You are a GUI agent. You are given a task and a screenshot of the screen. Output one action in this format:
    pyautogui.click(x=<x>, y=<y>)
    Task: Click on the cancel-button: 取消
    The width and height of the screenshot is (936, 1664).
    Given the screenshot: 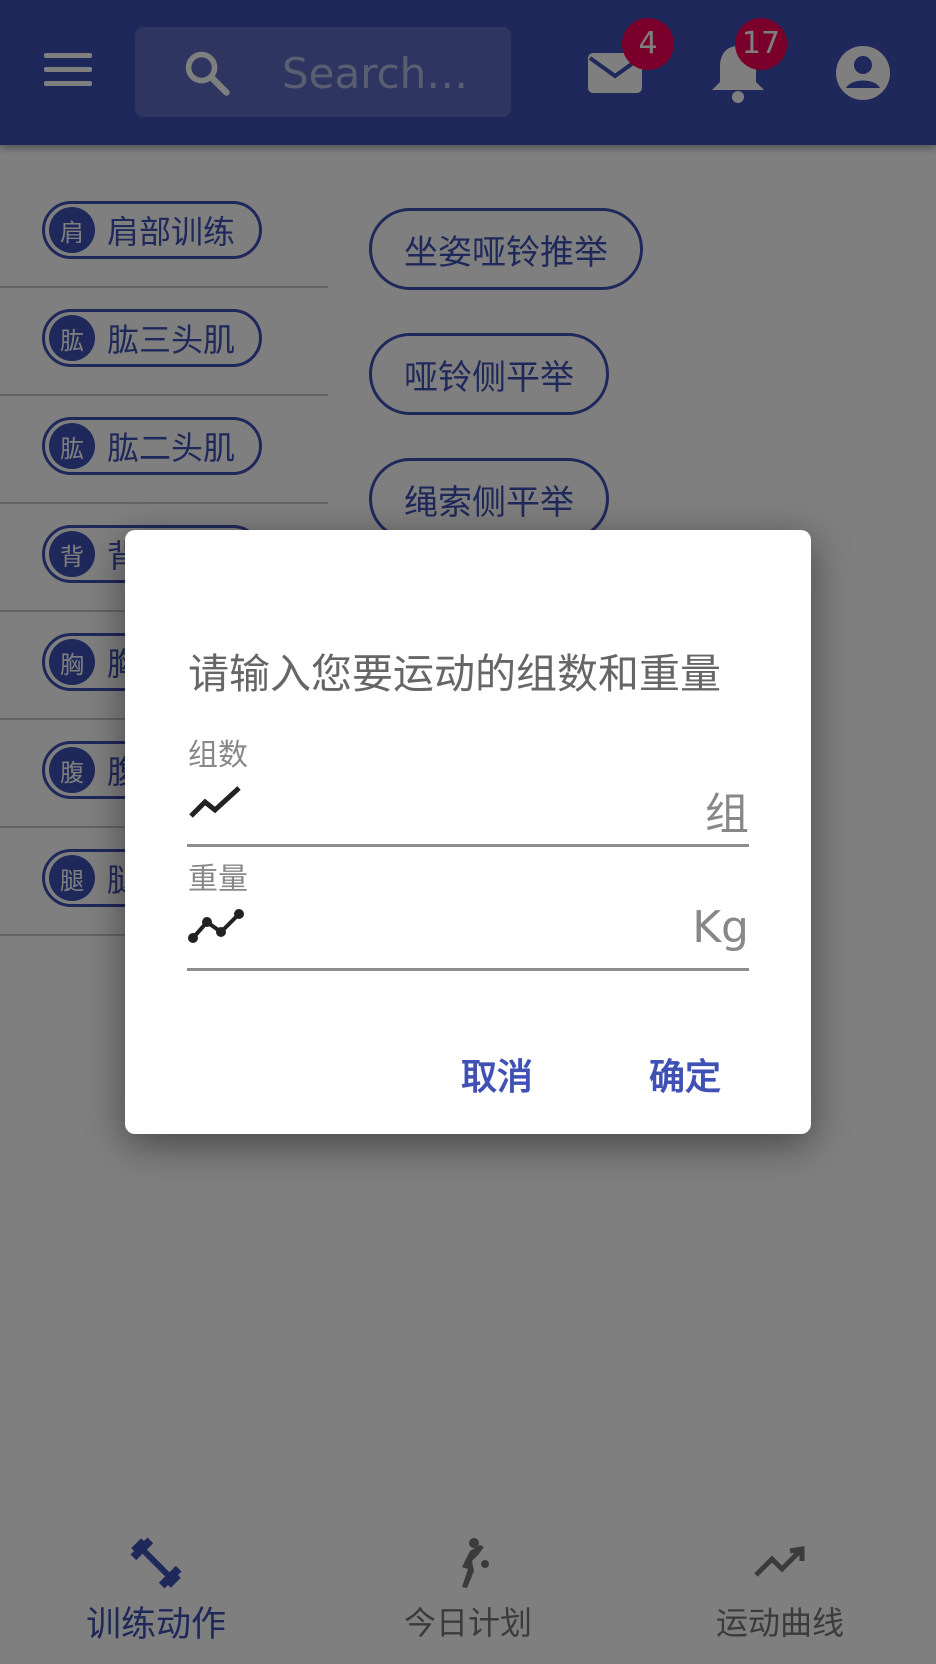 What is the action you would take?
    pyautogui.click(x=497, y=1074)
    